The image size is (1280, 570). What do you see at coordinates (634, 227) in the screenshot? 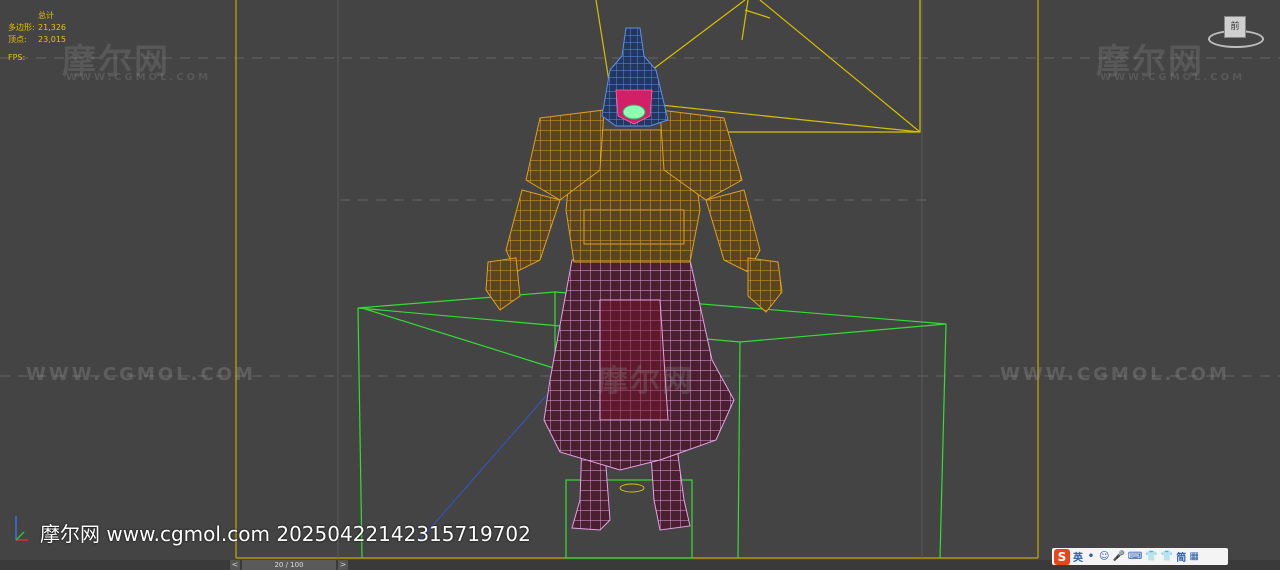
I see `belt` at bounding box center [634, 227].